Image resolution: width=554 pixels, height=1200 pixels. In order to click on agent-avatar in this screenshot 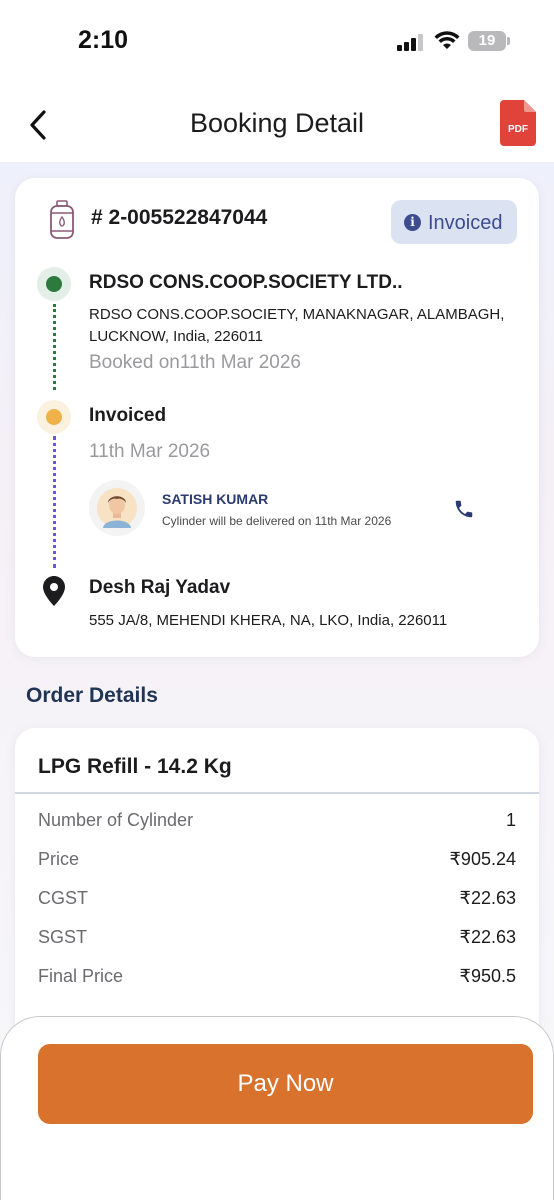, I will do `click(117, 508)`.